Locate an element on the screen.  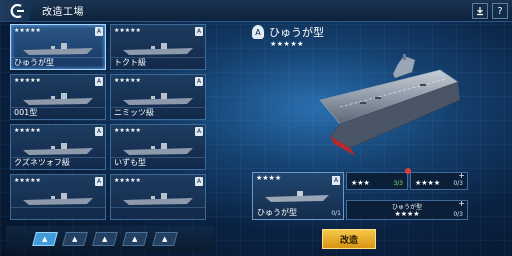
ship-card: ★★★★★ A いずも型 is located at coordinates (158, 147).